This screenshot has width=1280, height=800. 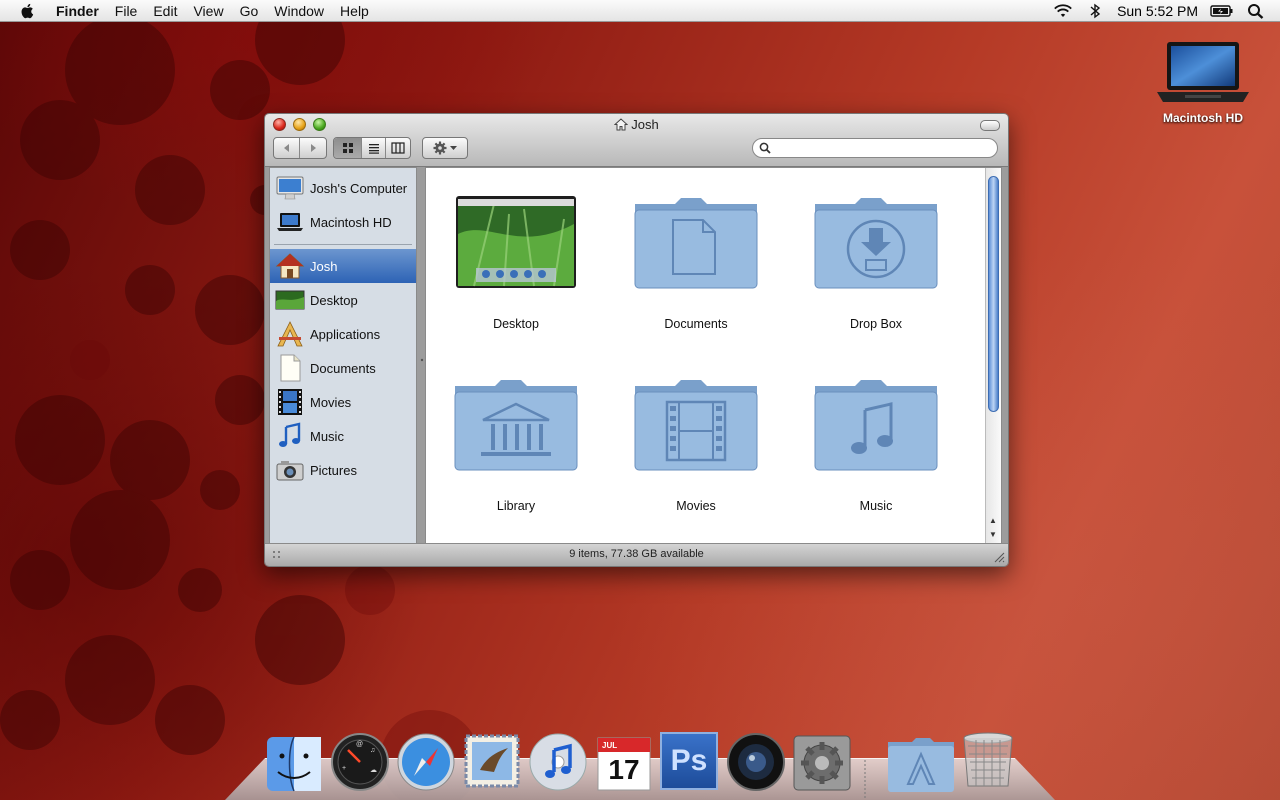 What do you see at coordinates (610, 745) in the screenshot?
I see `ical-month: JUL` at bounding box center [610, 745].